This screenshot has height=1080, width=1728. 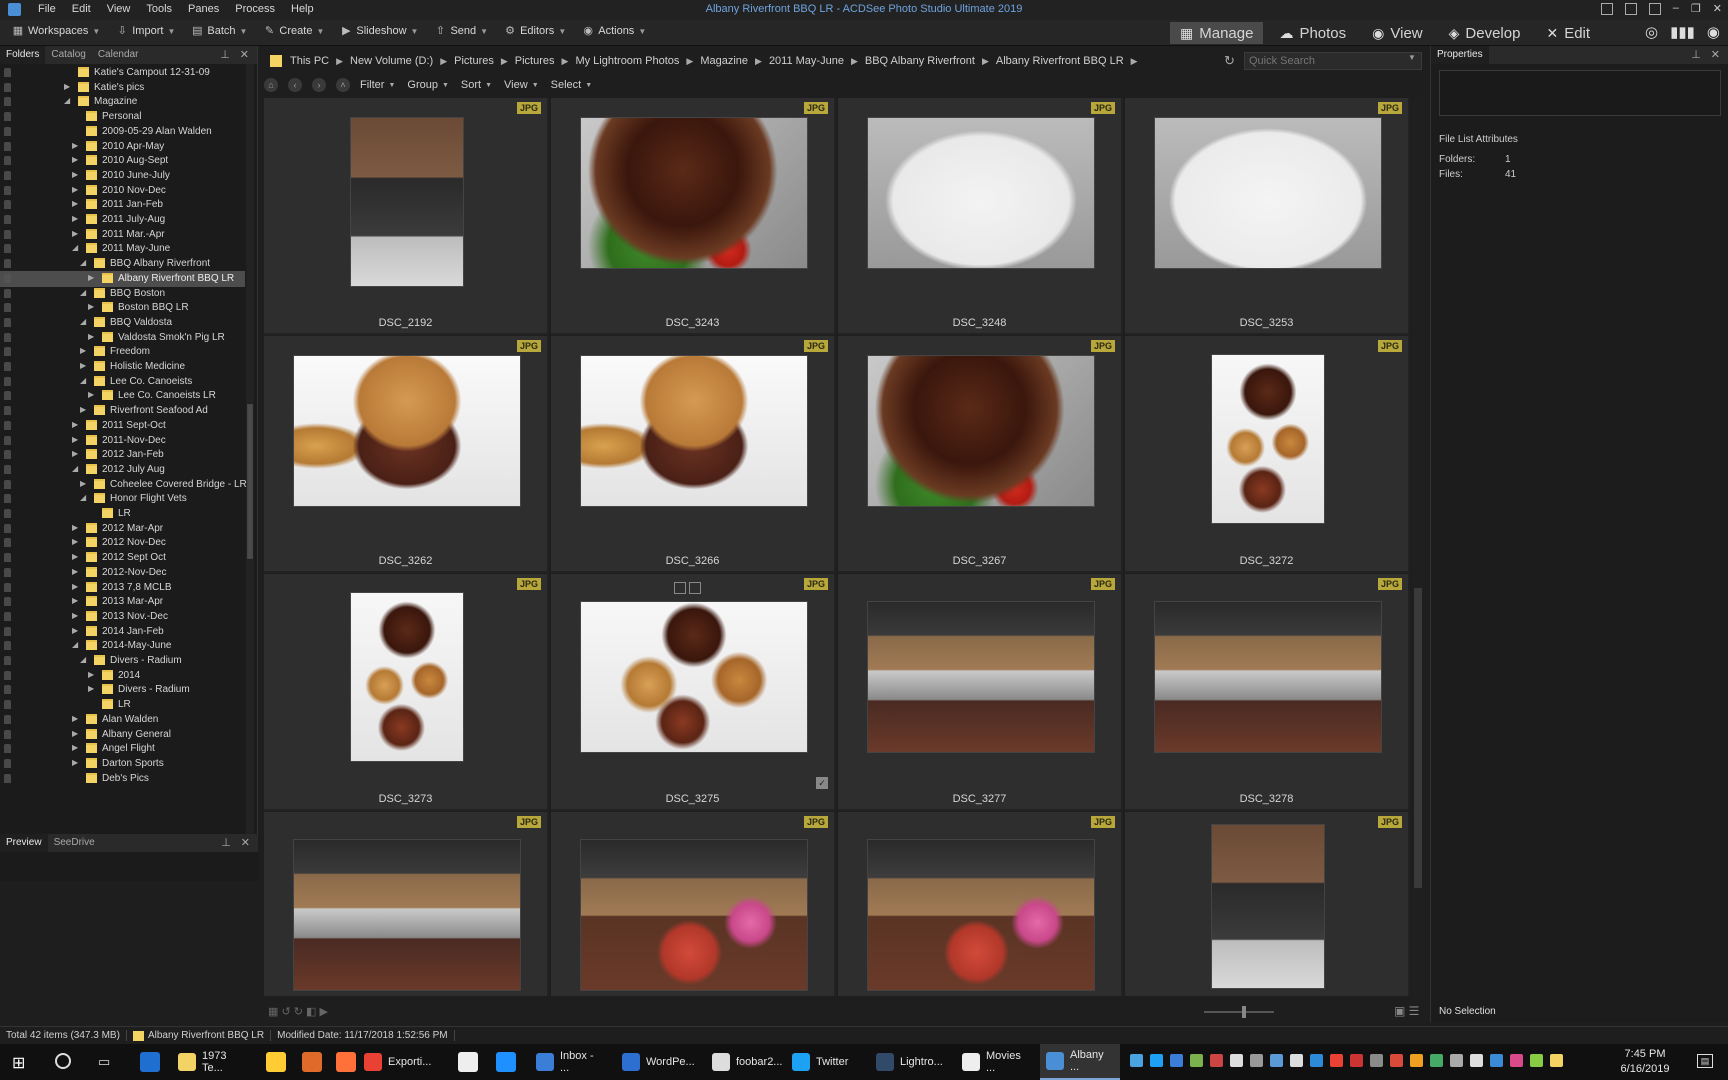 What do you see at coordinates (122, 646) in the screenshot?
I see `folder-tree-item: ◢ 2014-May-June` at bounding box center [122, 646].